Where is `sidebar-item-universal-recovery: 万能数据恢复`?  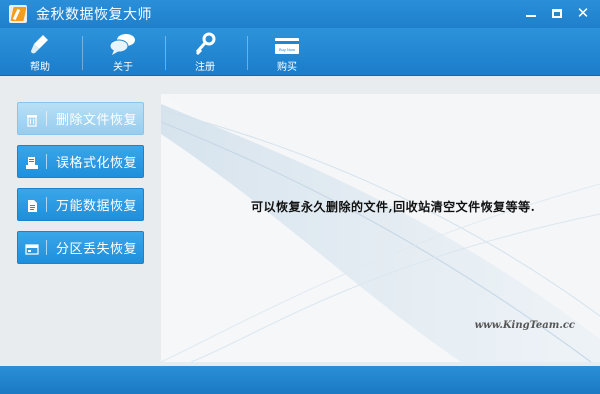
sidebar-item-universal-recovery: 万能数据恢复 is located at coordinates (80, 204).